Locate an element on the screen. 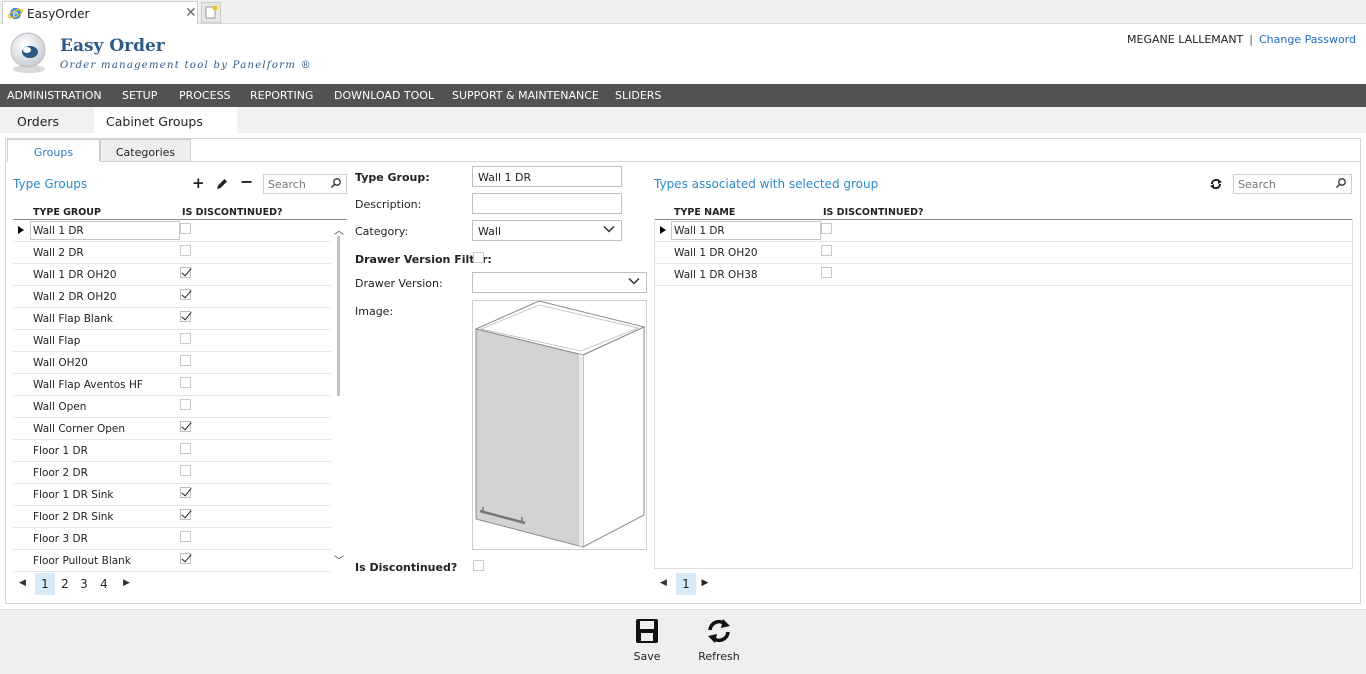 The image size is (1366, 674). table-row: Wall 2 DR OH20 is located at coordinates (172, 297).